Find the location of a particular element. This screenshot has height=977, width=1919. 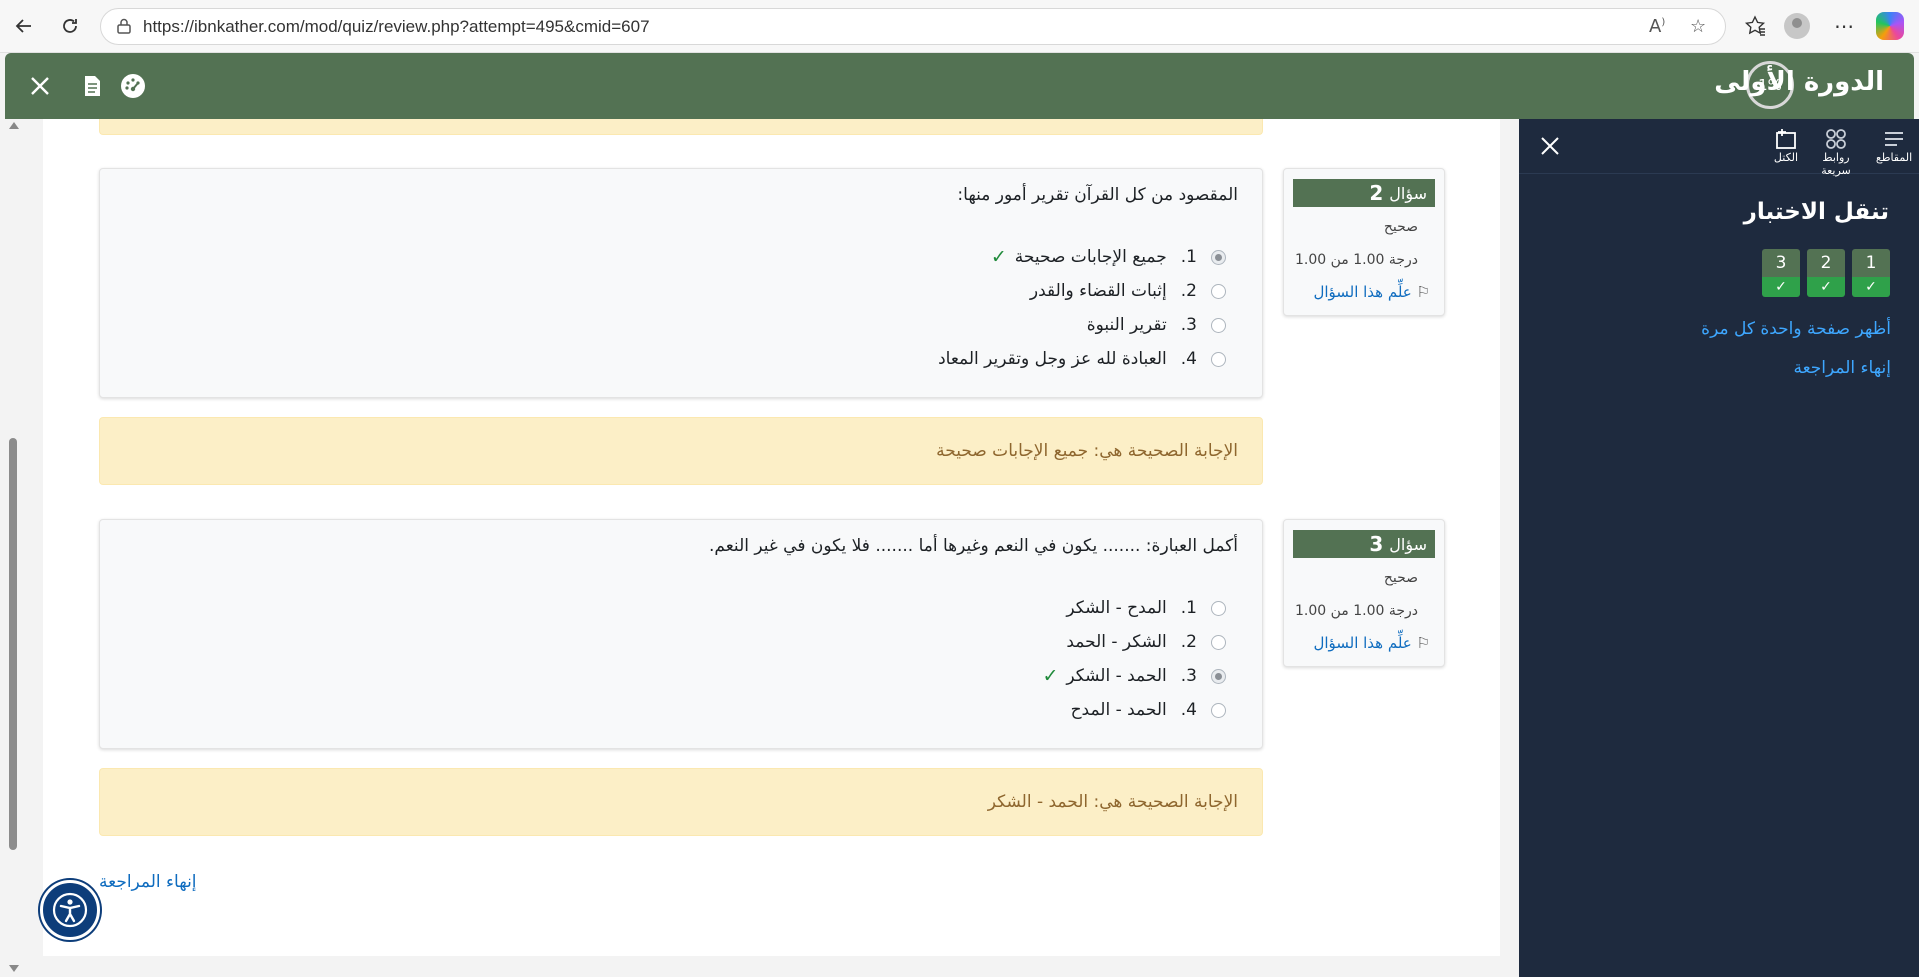

course-header: 1% الدورة الأولى is located at coordinates (959, 86).